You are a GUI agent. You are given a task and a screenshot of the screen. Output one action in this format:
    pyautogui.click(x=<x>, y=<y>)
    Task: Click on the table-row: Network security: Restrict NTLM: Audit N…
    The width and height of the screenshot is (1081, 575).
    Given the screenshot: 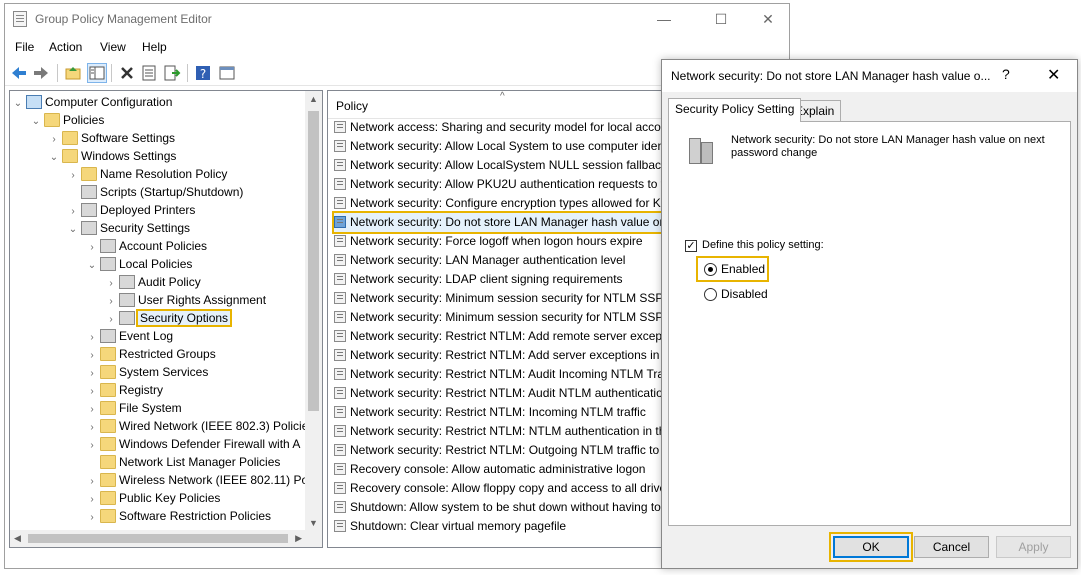 What is the action you would take?
    pyautogui.click(x=502, y=393)
    